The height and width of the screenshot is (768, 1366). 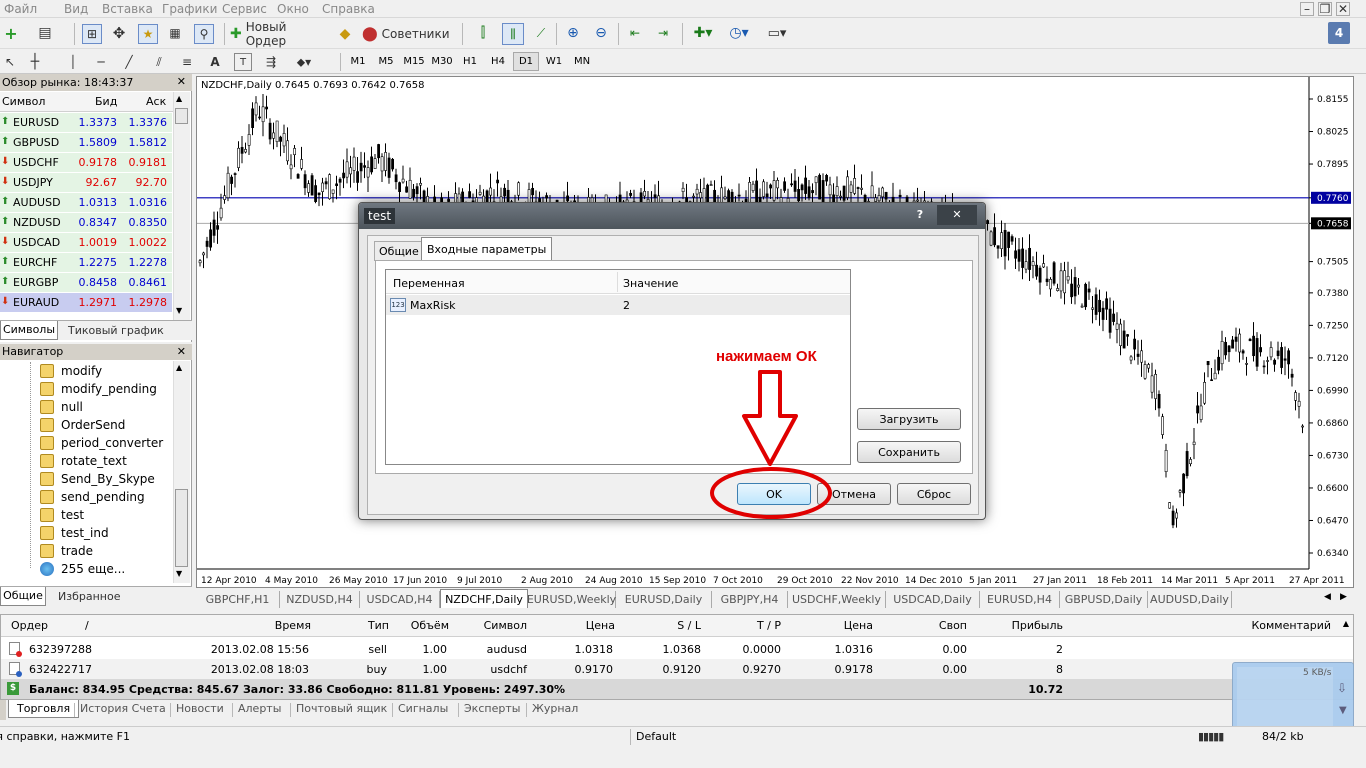 What do you see at coordinates (909, 452) in the screenshot?
I see `save-button: Сохранить` at bounding box center [909, 452].